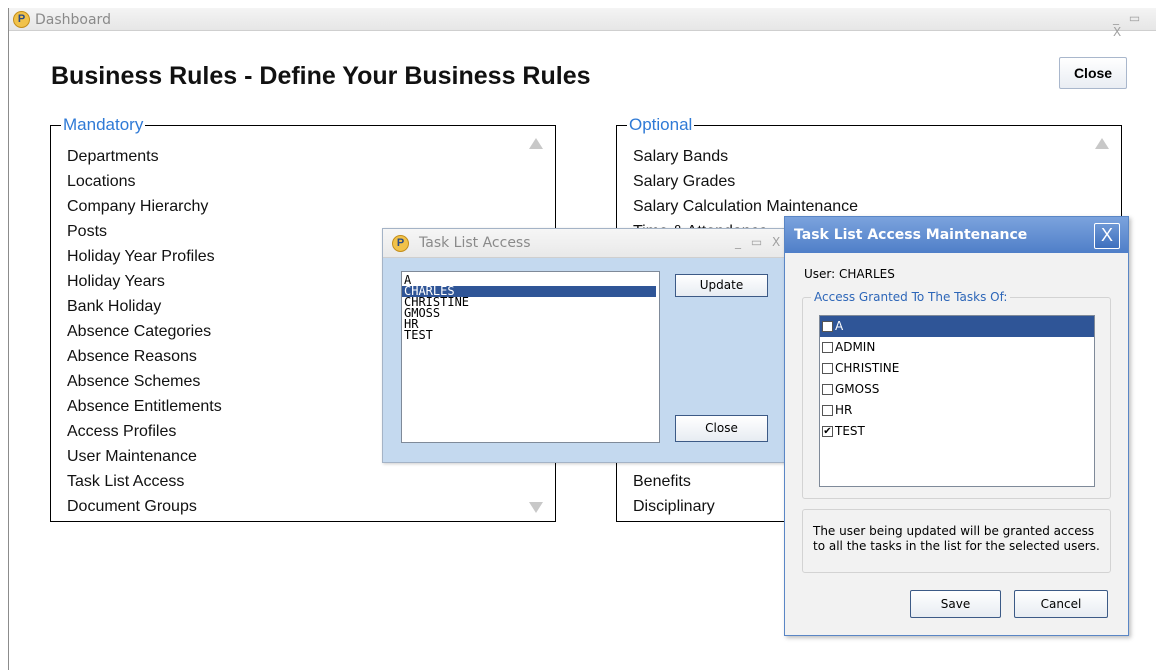  What do you see at coordinates (745, 181) in the screenshot?
I see `optional-list-item: Salary Grades` at bounding box center [745, 181].